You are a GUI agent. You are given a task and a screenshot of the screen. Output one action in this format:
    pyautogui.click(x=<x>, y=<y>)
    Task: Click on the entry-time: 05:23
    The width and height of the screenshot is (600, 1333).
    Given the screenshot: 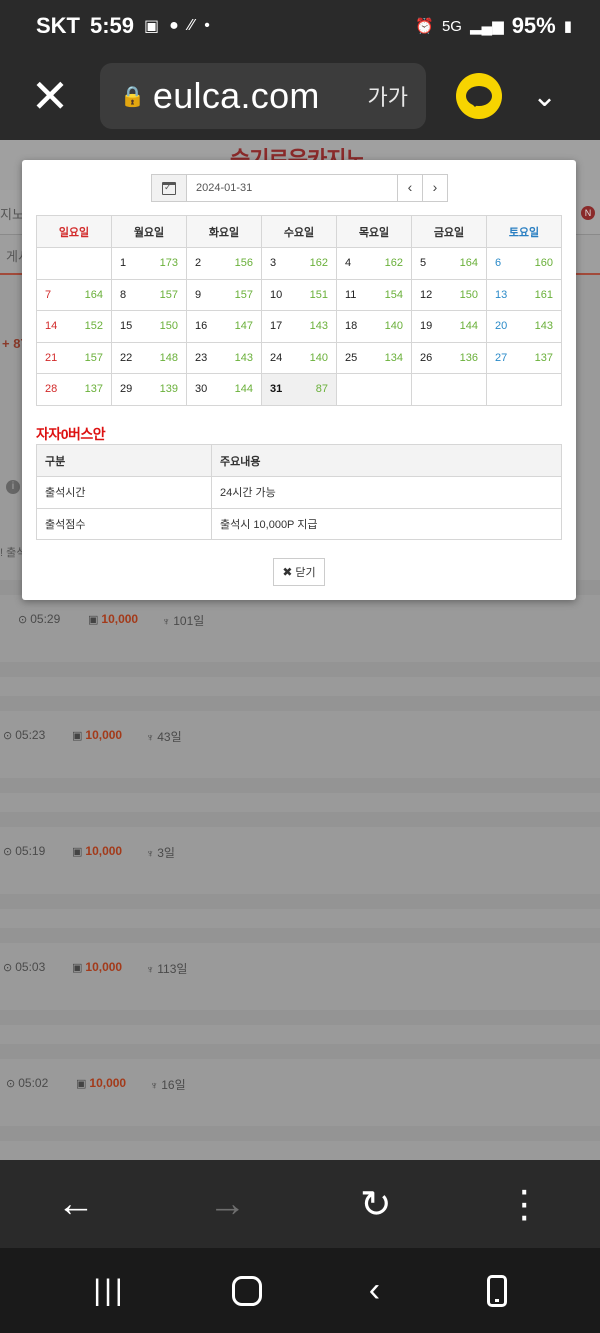 What is the action you would take?
    pyautogui.click(x=30, y=735)
    